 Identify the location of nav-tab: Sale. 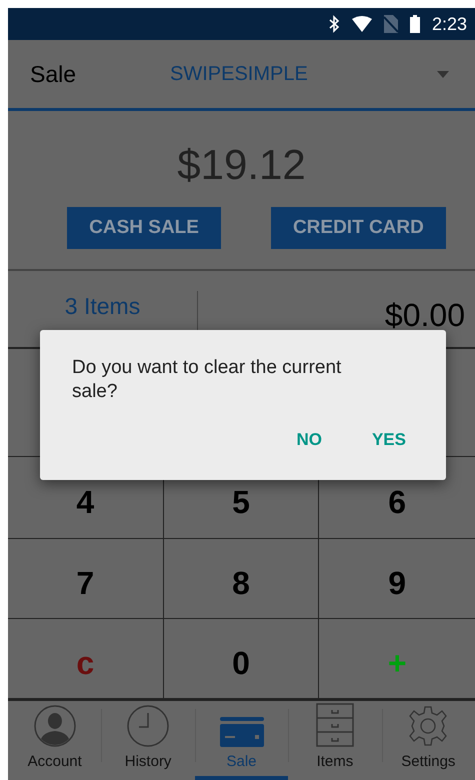
(241, 740).